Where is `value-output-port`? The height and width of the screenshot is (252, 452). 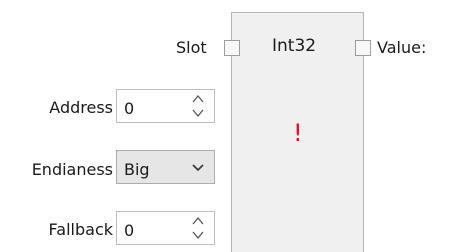 value-output-port is located at coordinates (363, 48).